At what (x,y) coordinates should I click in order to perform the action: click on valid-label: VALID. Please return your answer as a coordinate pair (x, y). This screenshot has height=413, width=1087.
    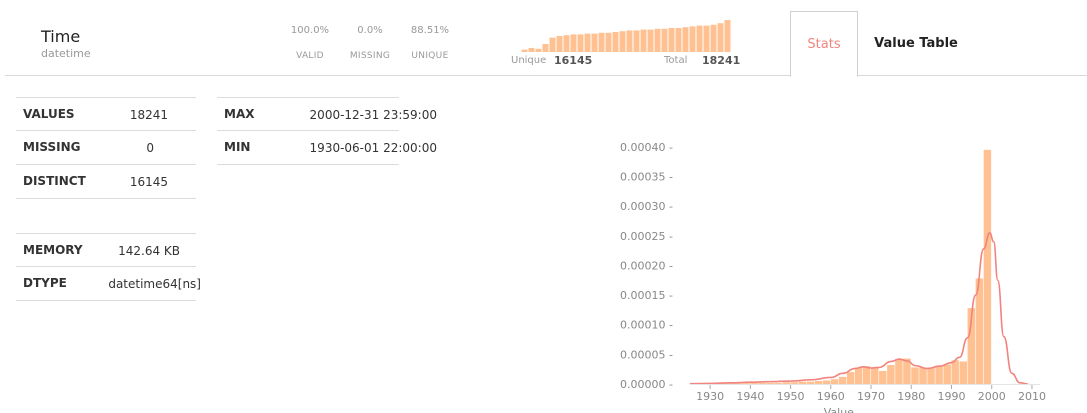
    Looking at the image, I should click on (310, 56).